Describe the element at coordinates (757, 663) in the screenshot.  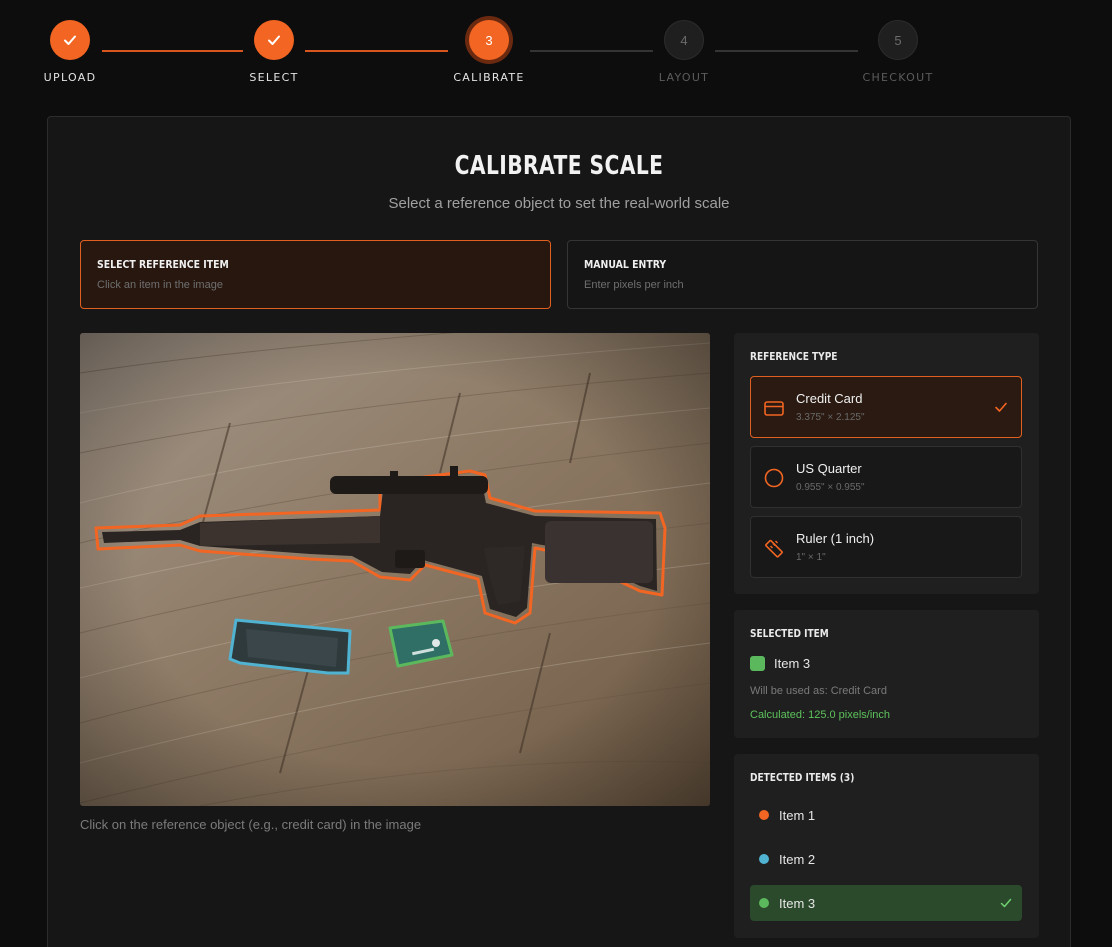
I see `item-color-swatch` at that location.